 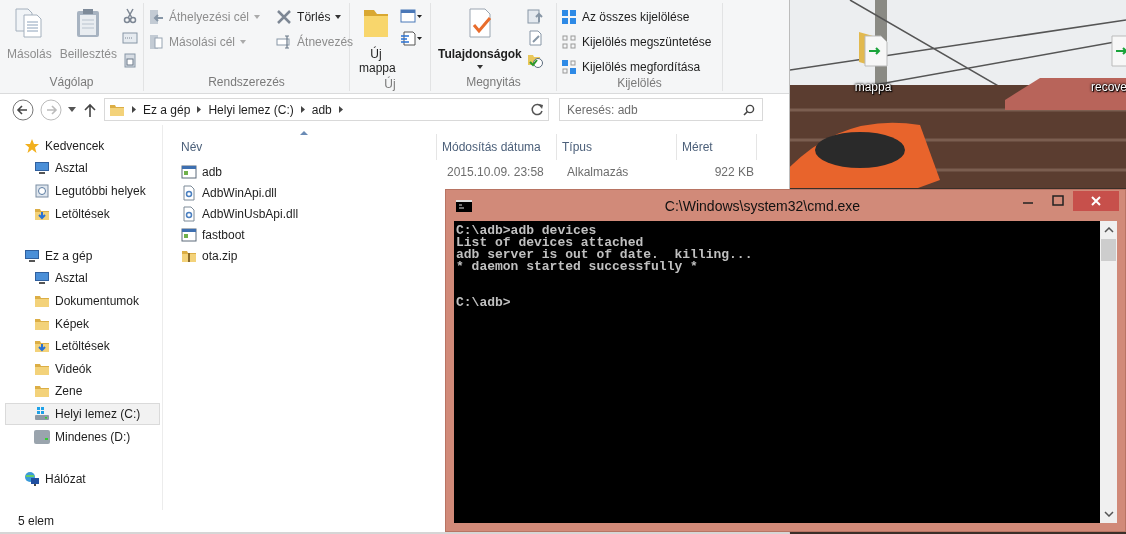 I want to click on file-name: fastboot, so click(x=223, y=234).